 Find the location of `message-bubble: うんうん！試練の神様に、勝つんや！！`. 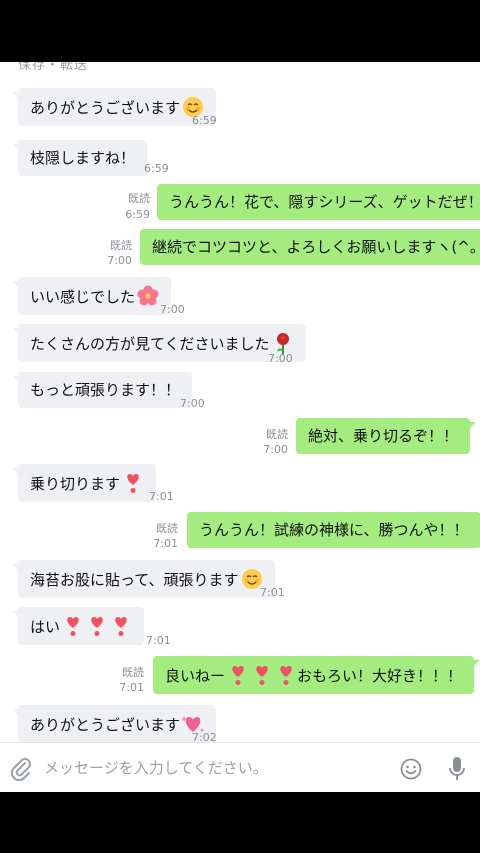

message-bubble: うんうん！試練の神様に、勝つんや！！ is located at coordinates (333, 530).